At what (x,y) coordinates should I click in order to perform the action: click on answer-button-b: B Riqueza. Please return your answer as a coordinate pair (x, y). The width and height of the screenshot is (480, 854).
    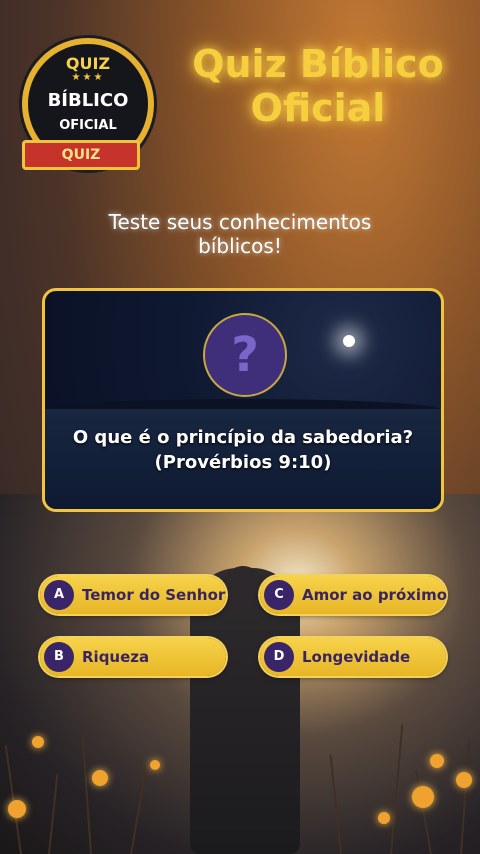
    Looking at the image, I should click on (133, 657).